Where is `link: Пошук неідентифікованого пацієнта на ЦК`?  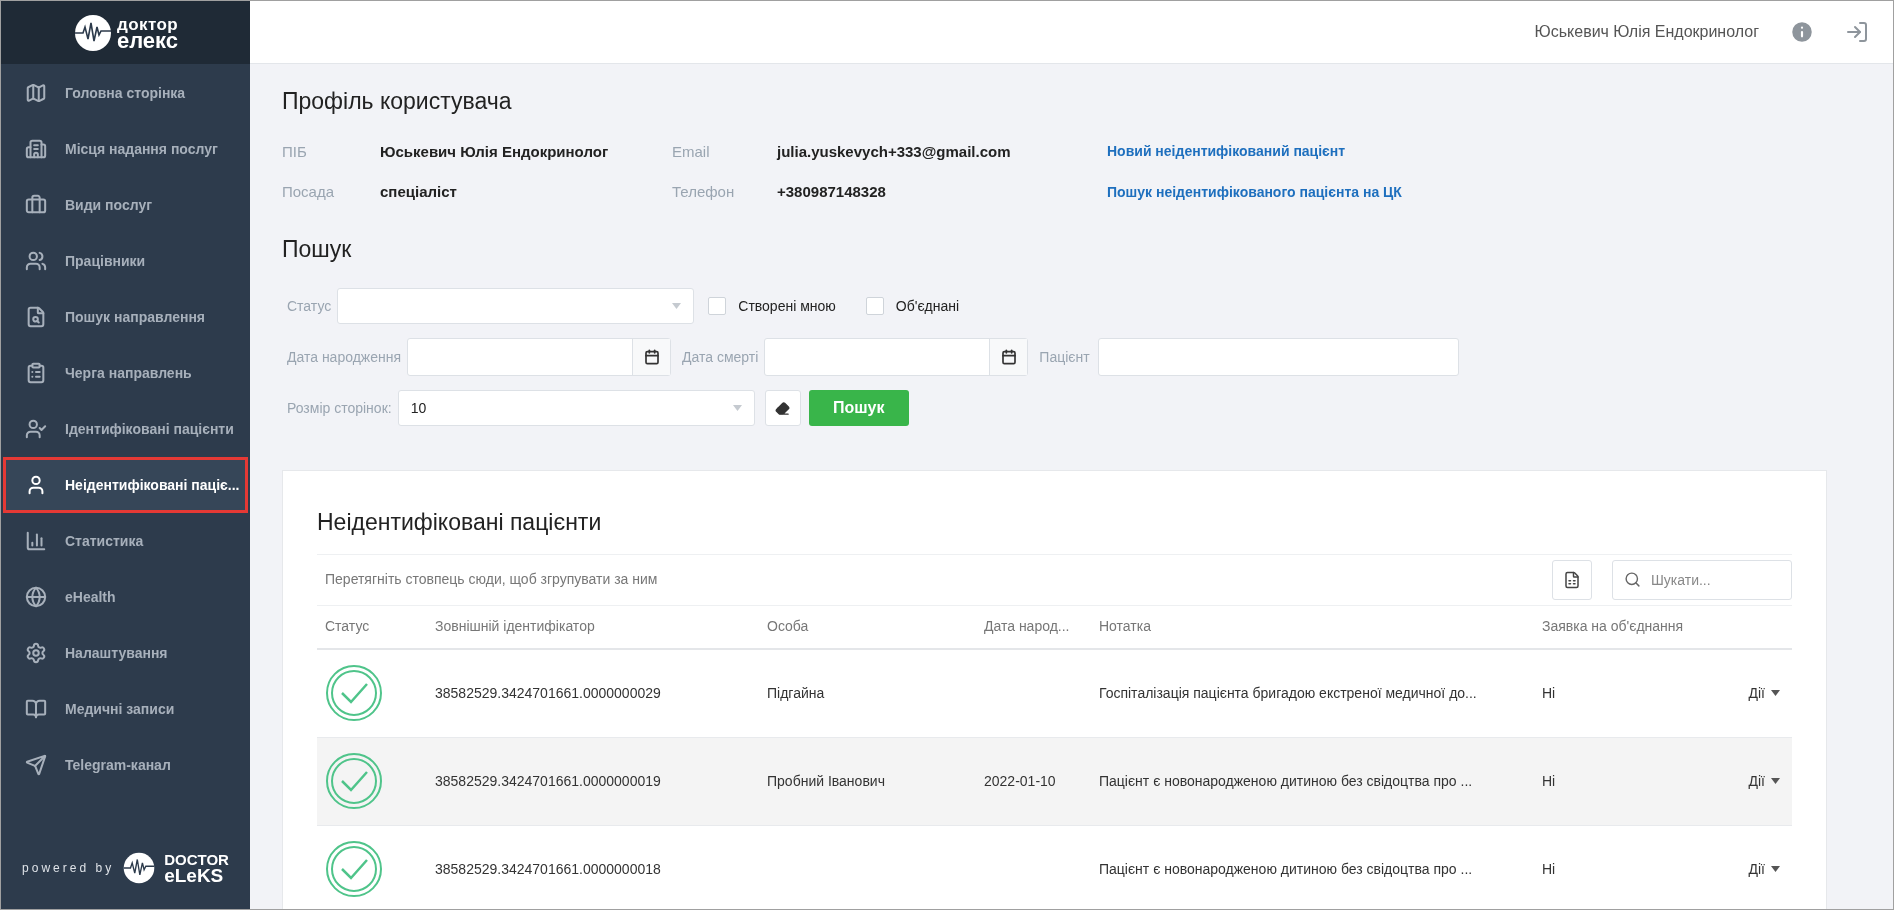
link: Пошук неідентифікованого пацієнта на ЦК is located at coordinates (1254, 192).